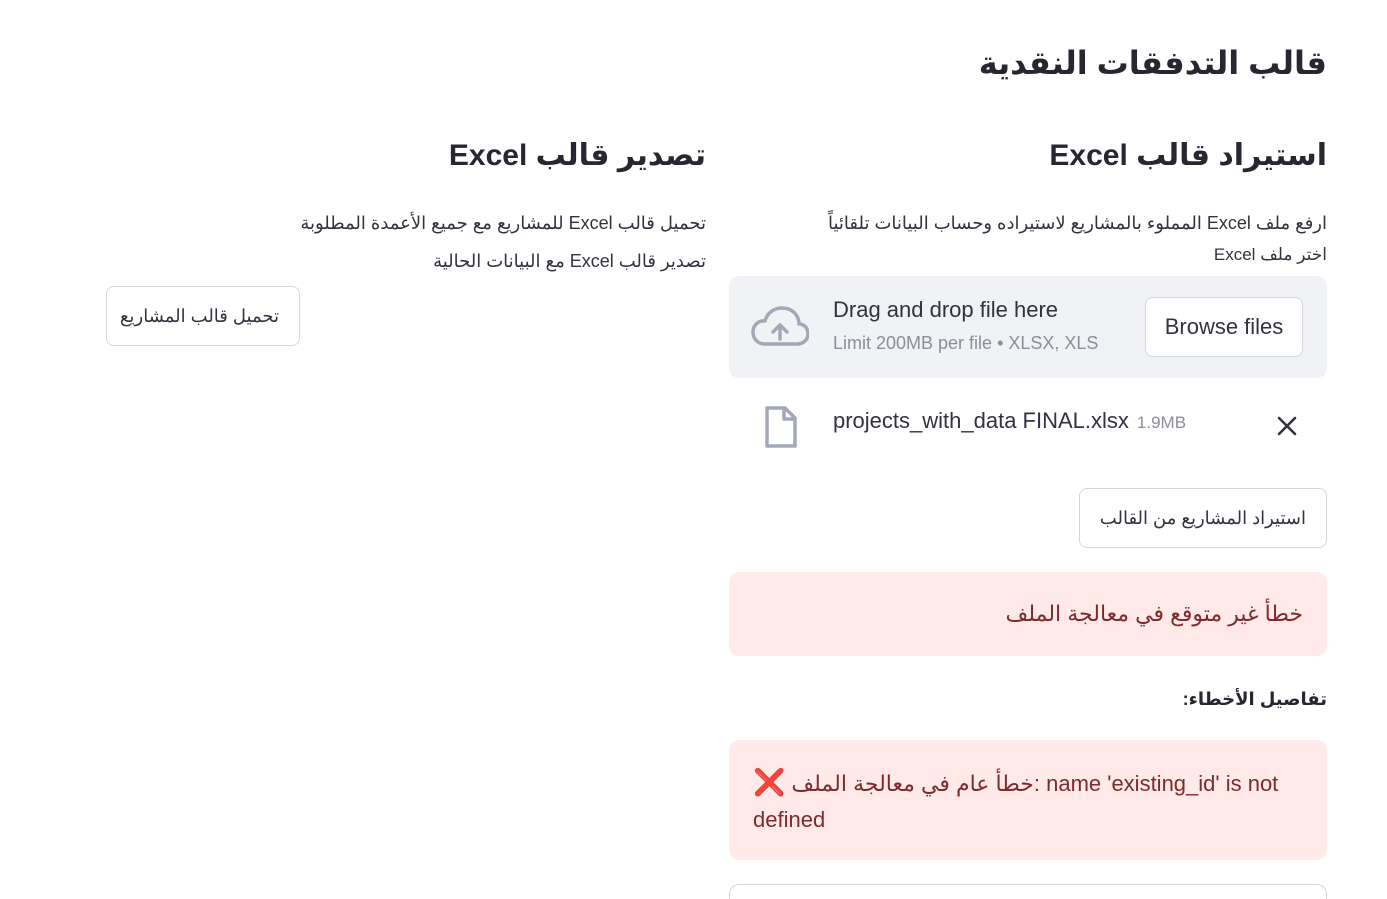 This screenshot has width=1387, height=899. Describe the element at coordinates (577, 155) in the screenshot. I see `export-section-title: تصدير قالب Excel` at that location.